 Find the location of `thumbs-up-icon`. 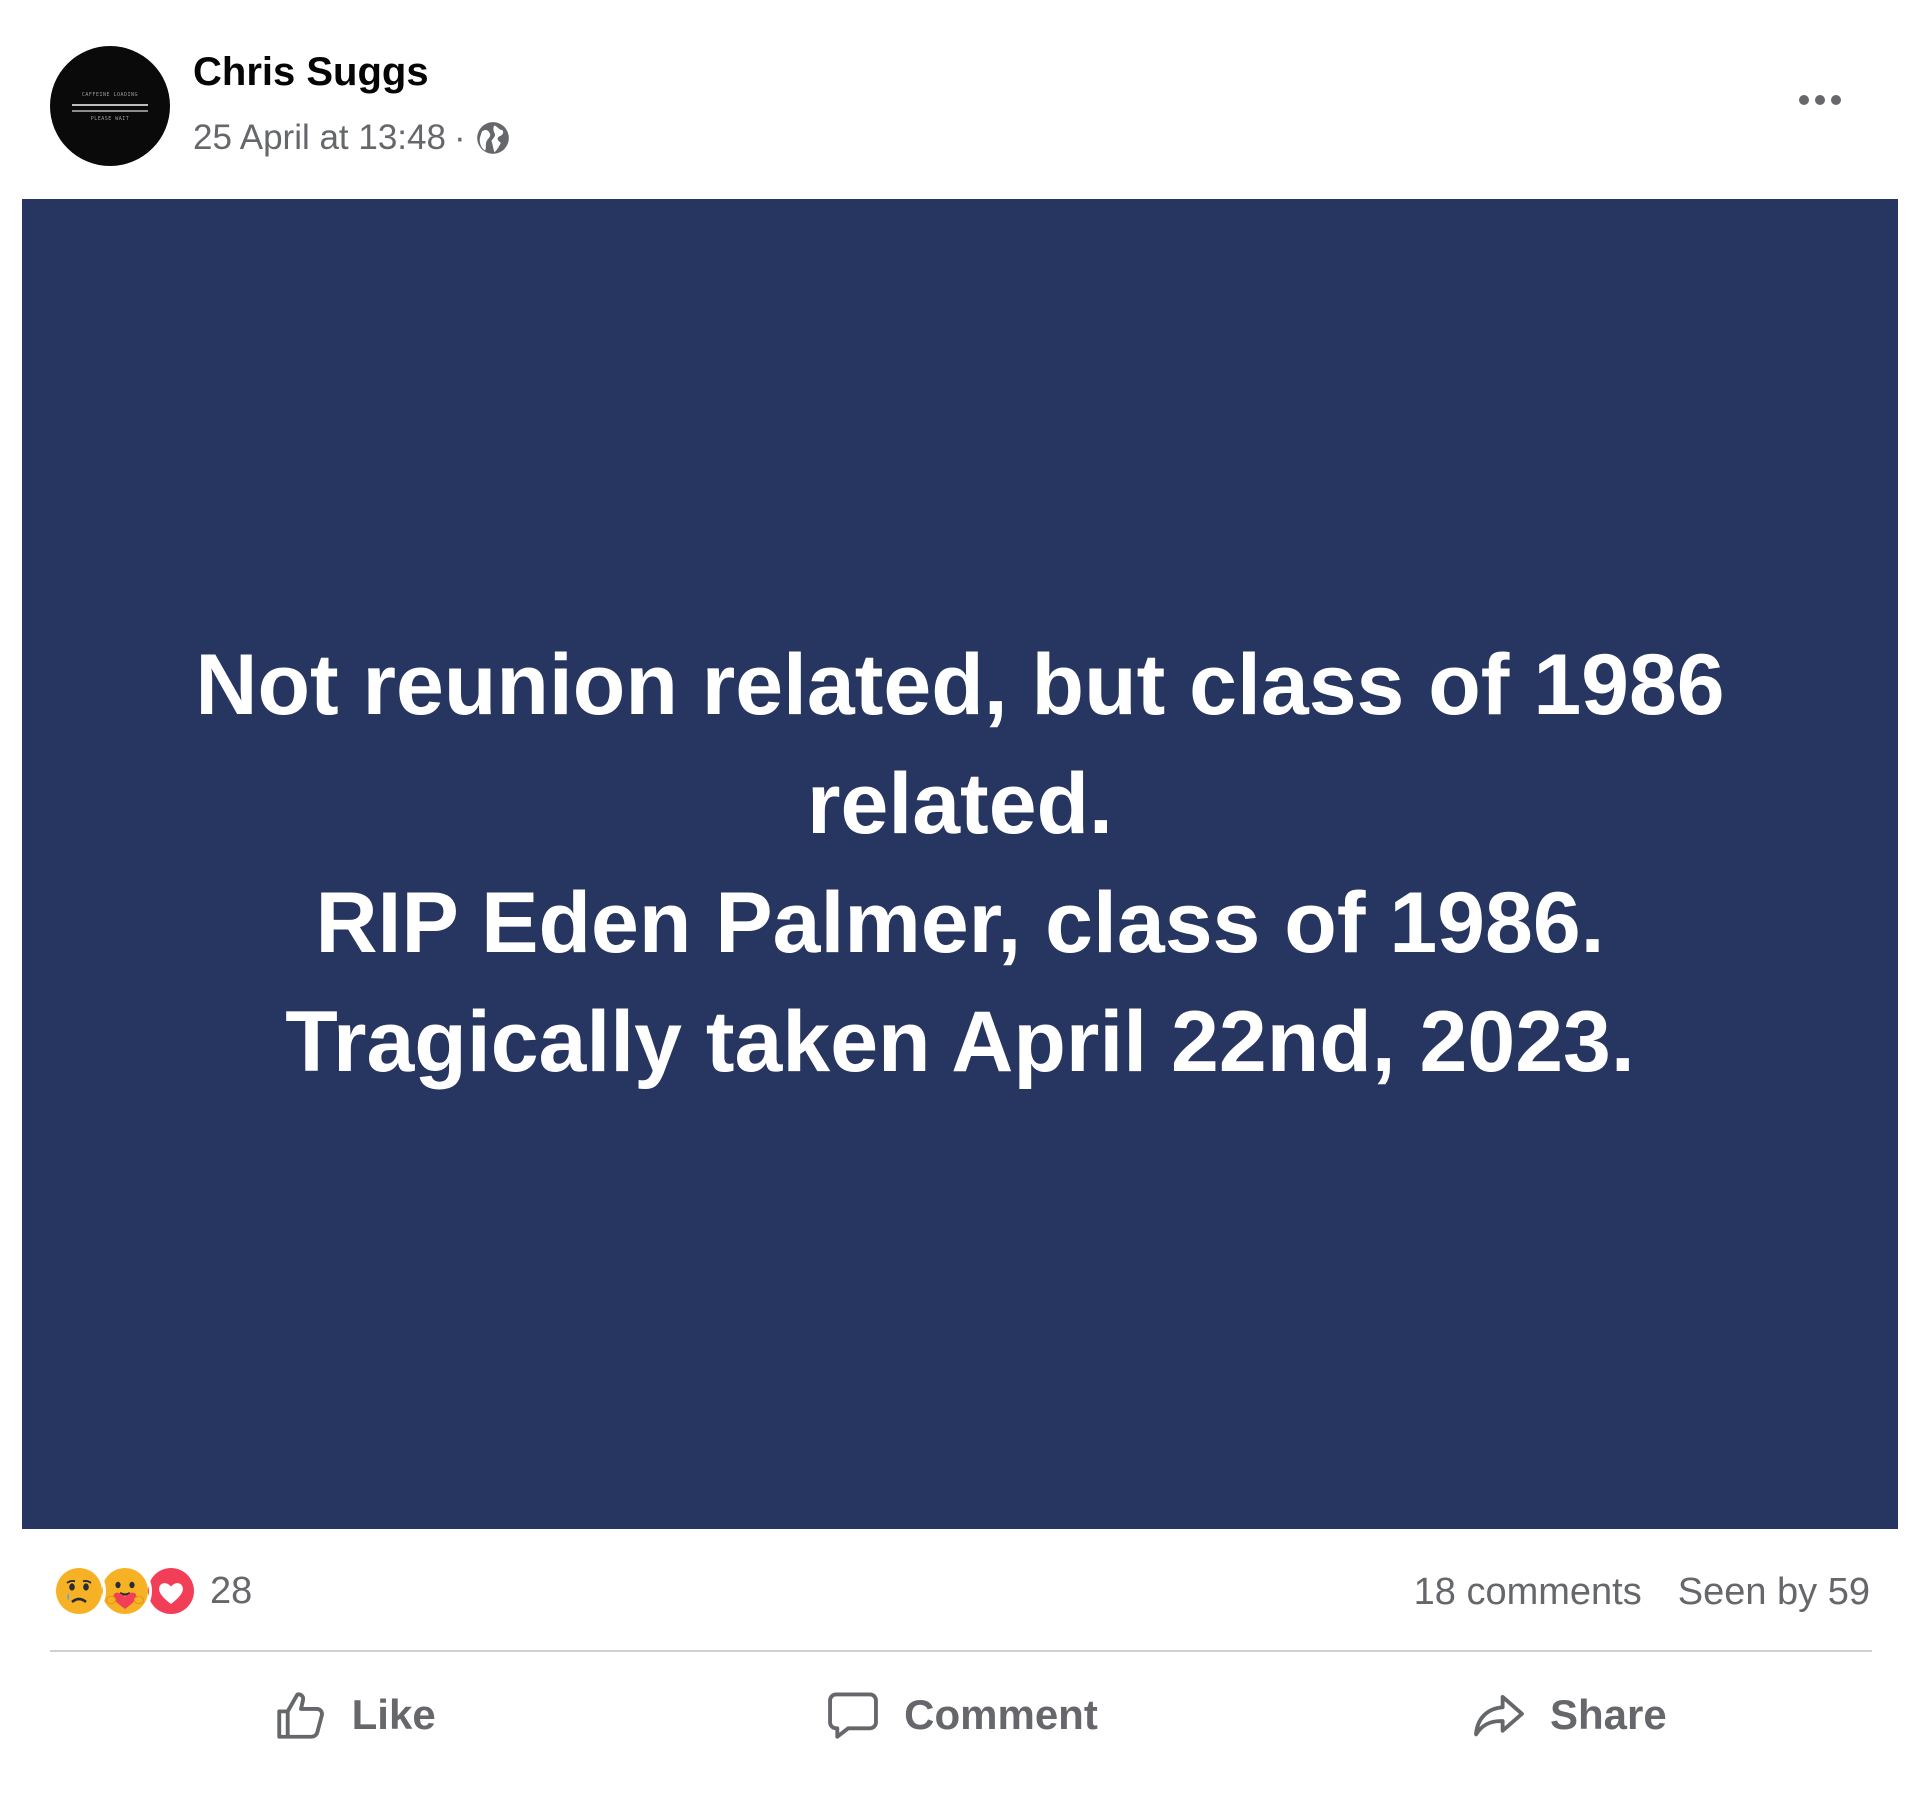

thumbs-up-icon is located at coordinates (300, 1715).